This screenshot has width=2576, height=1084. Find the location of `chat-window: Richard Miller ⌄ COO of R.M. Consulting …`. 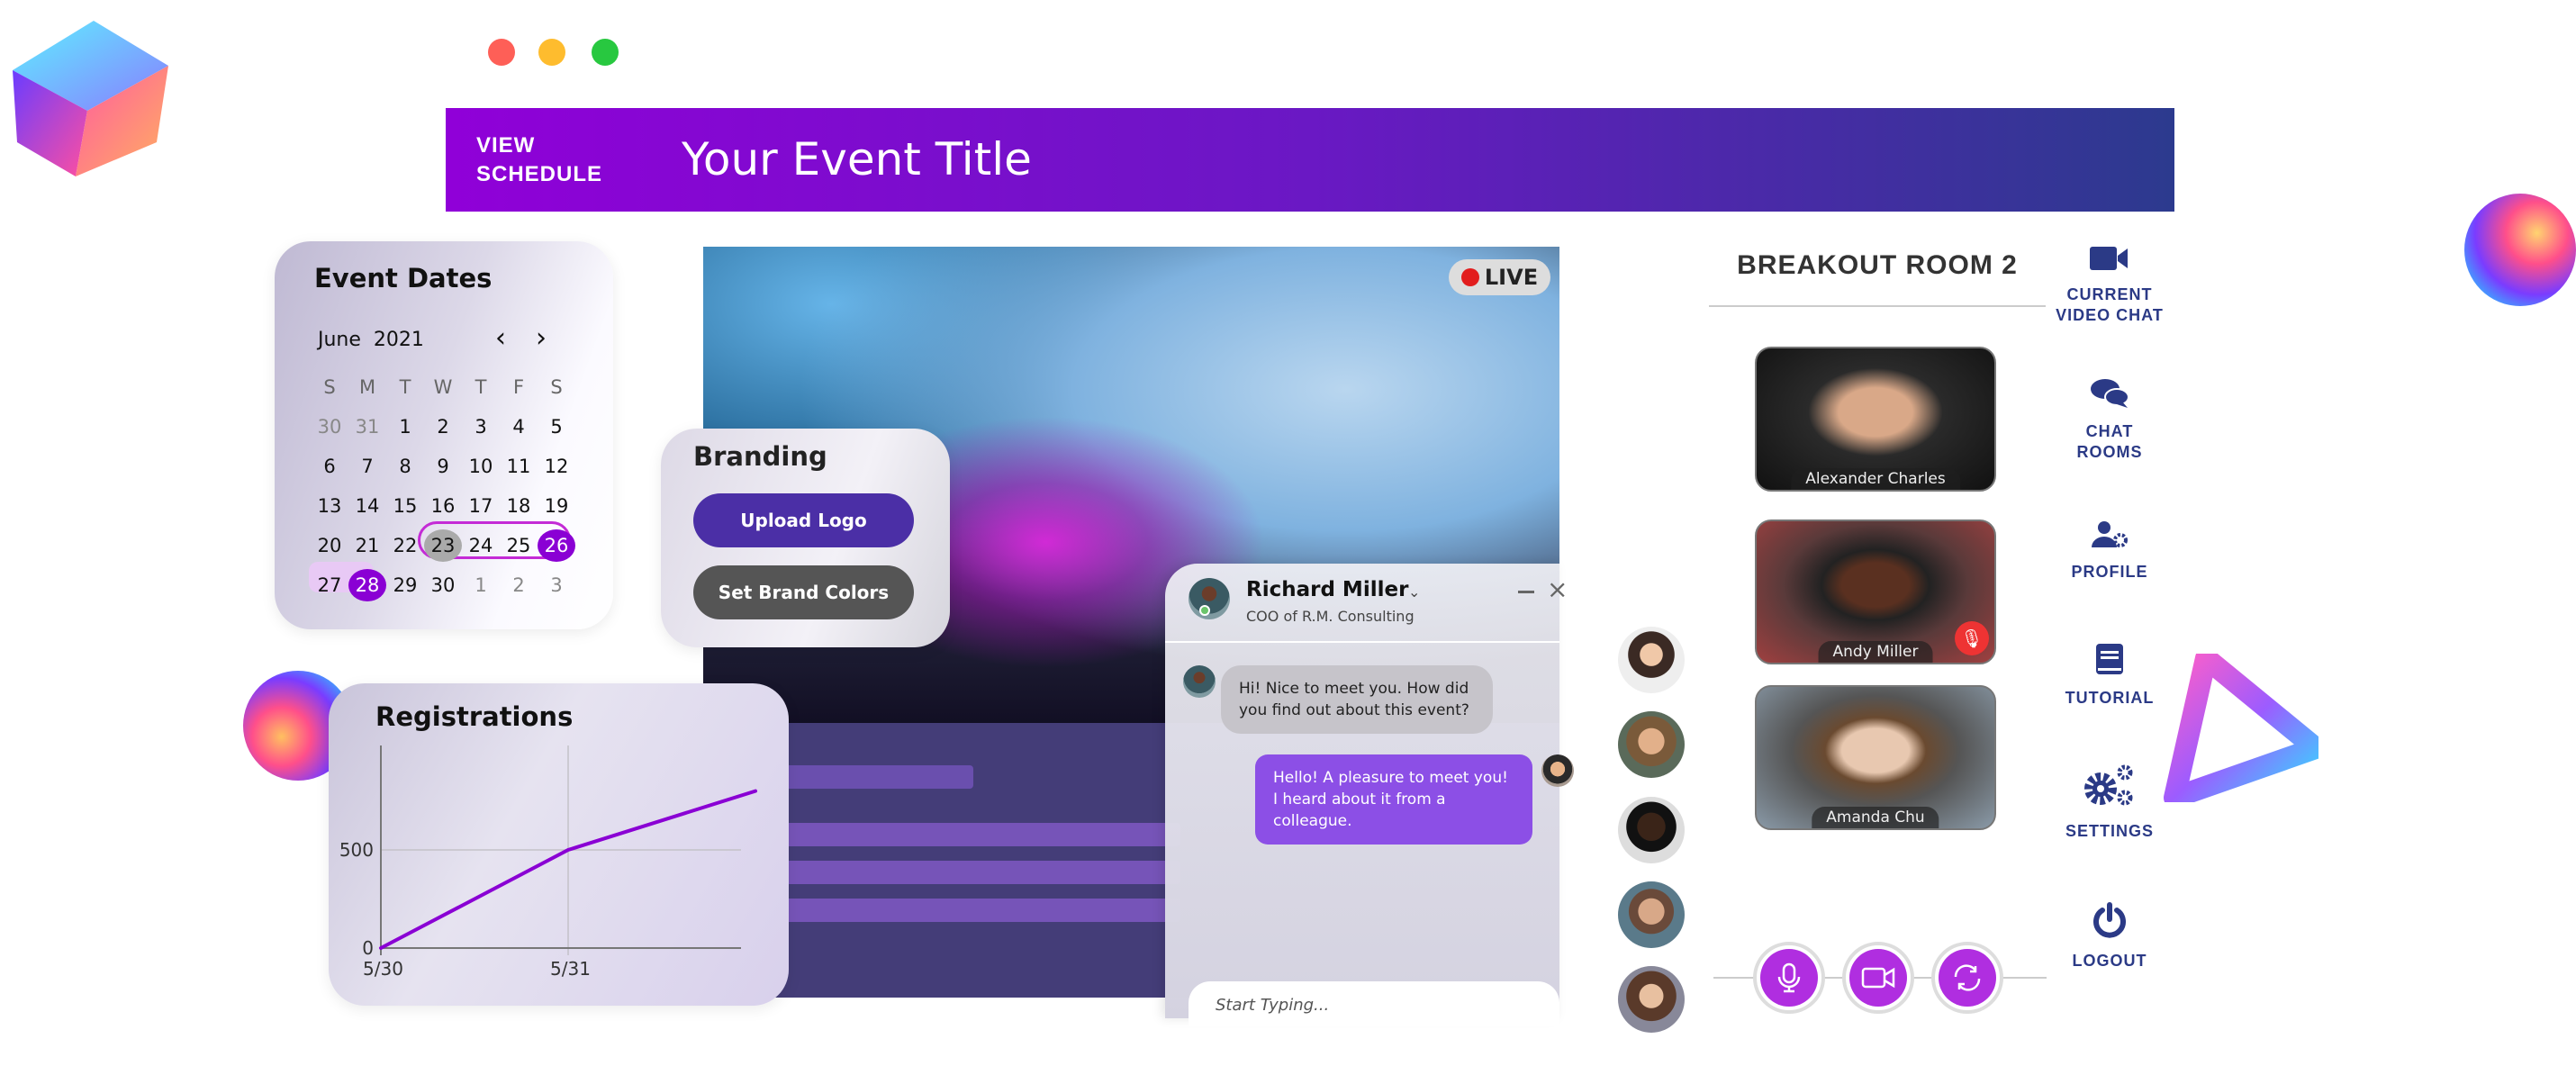

chat-window: Richard Miller ⌄ COO of R.M. Consulting … is located at coordinates (1369, 795).